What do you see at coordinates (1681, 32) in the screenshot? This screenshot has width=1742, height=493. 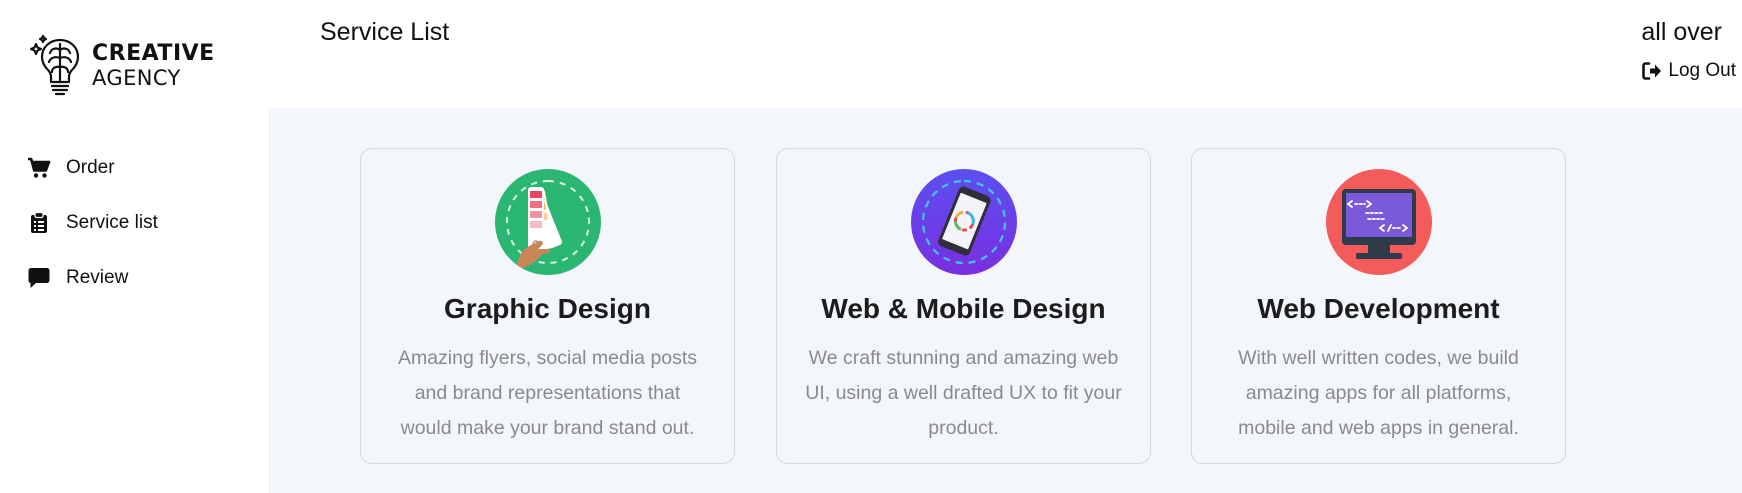 I see `user-name: all over` at bounding box center [1681, 32].